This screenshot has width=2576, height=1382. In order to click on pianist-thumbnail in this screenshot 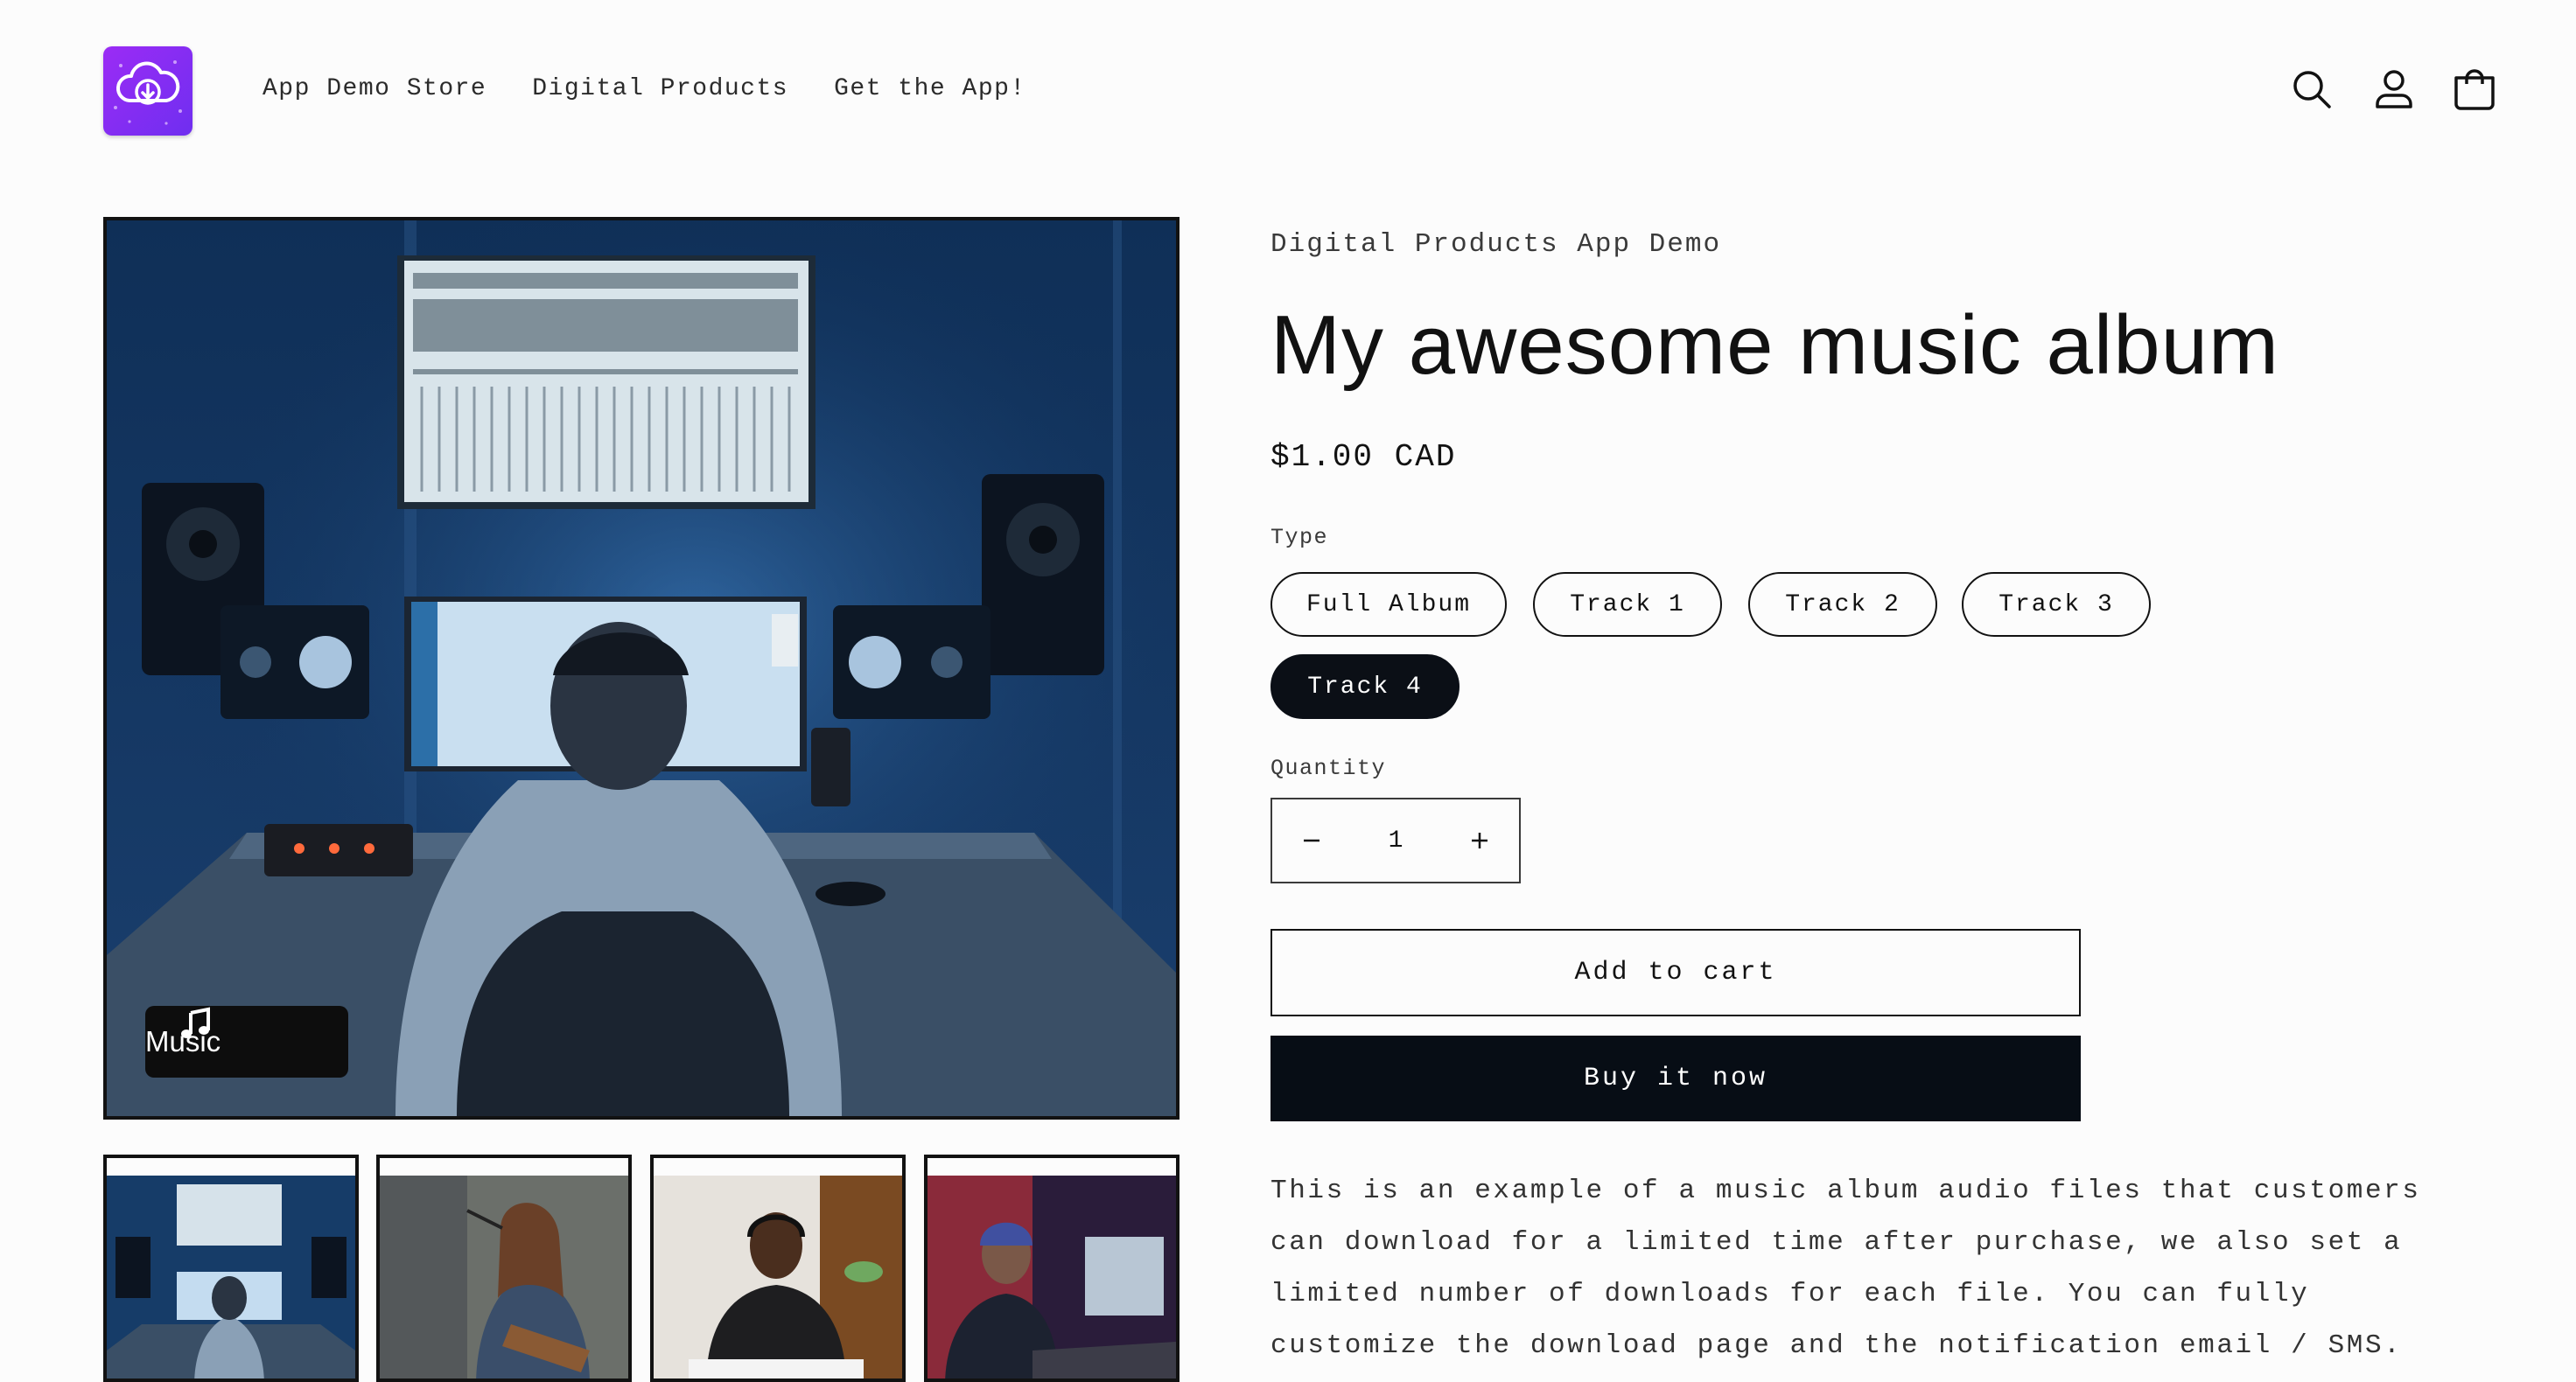, I will do `click(778, 1277)`.